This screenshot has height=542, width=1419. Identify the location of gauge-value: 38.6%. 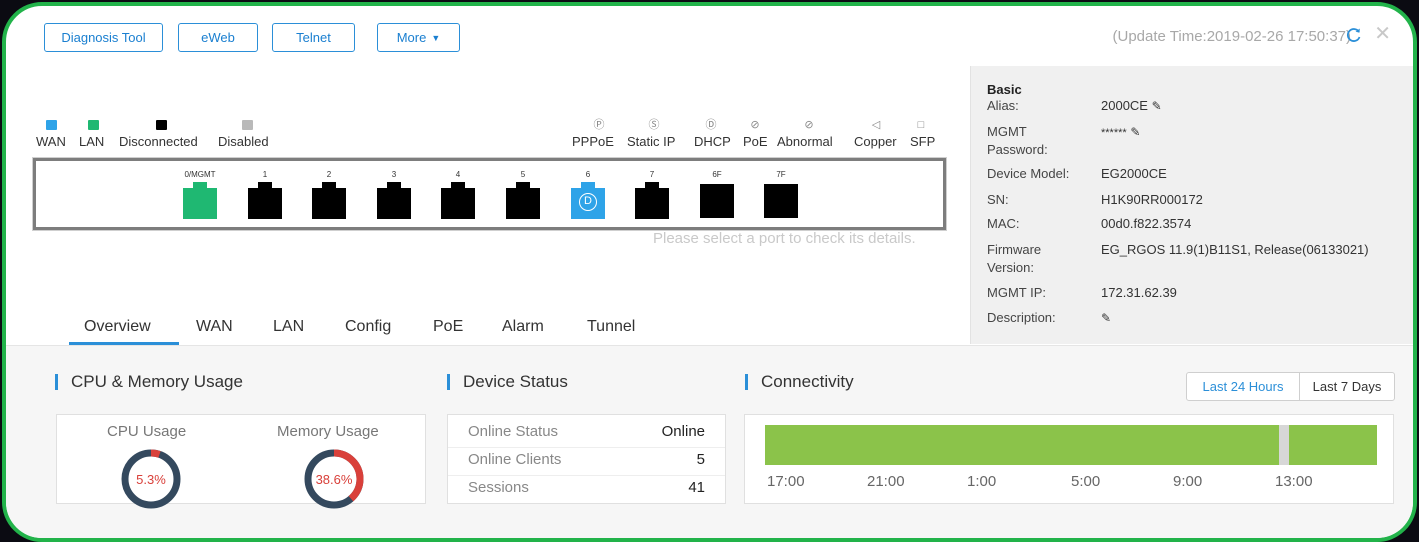
(334, 479).